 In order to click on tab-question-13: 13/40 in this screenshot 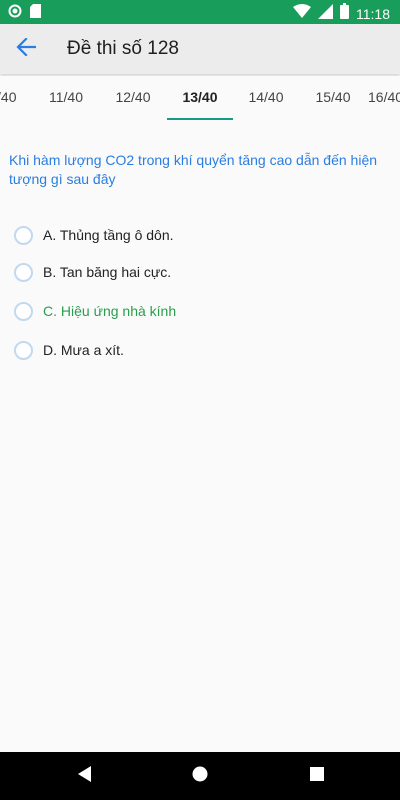, I will do `click(200, 98)`.